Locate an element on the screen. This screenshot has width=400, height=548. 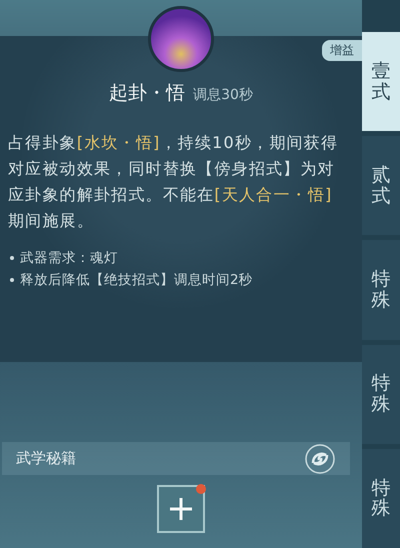
requirement-text: 武器需求：魂灯 is located at coordinates (69, 258).